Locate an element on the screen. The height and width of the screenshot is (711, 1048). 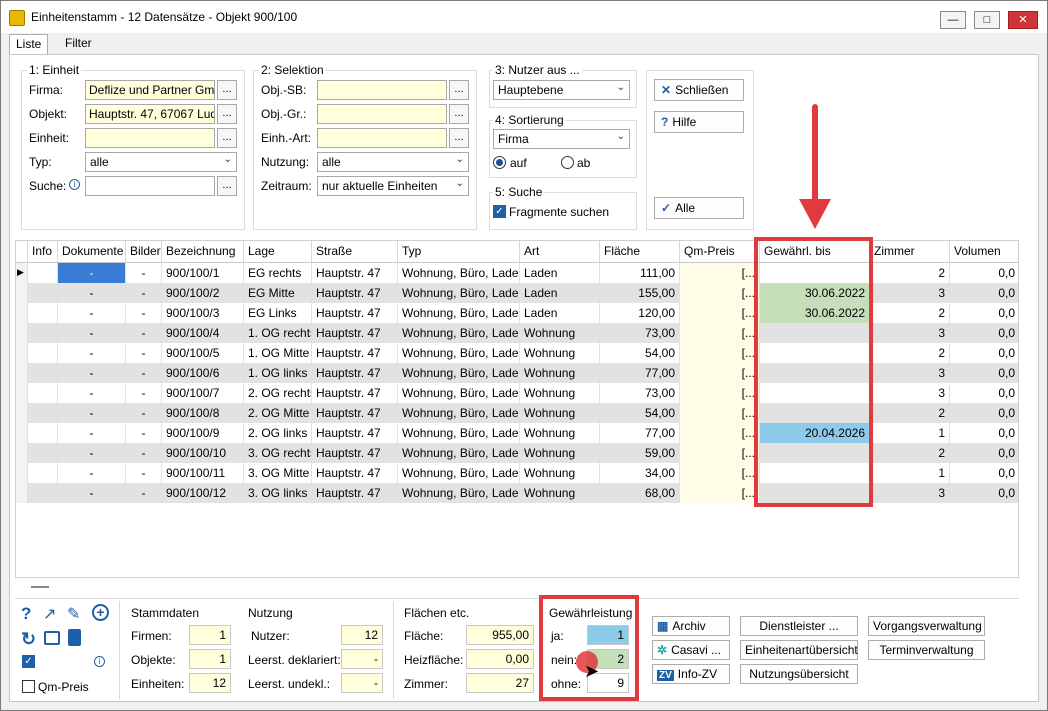
cell-lage: 2. OG Mitte is located at coordinates (278, 413).